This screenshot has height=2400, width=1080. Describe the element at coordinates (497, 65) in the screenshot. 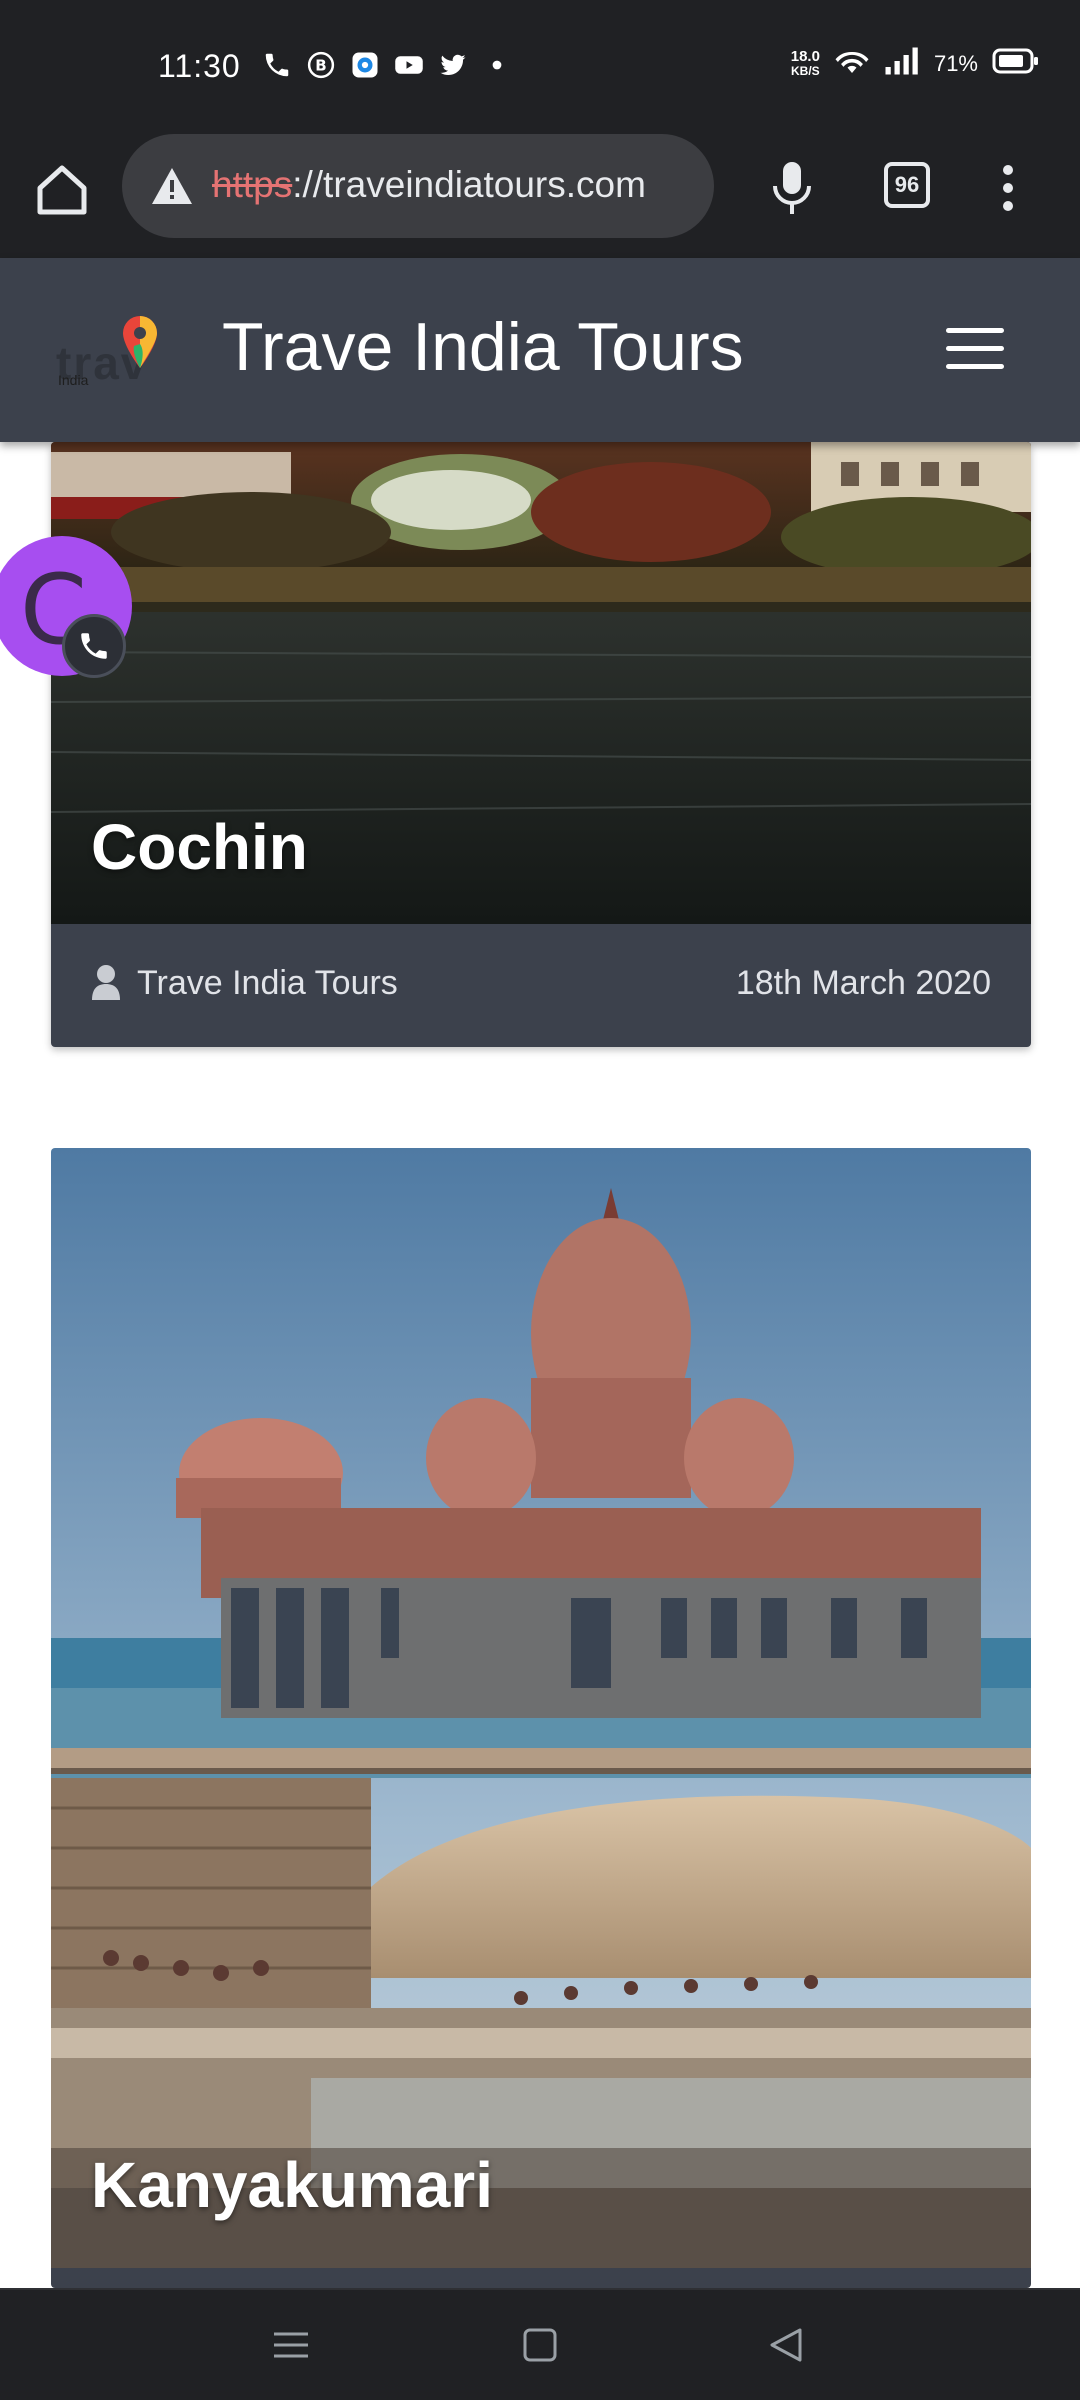

I see `more-notifications-dot-icon` at that location.